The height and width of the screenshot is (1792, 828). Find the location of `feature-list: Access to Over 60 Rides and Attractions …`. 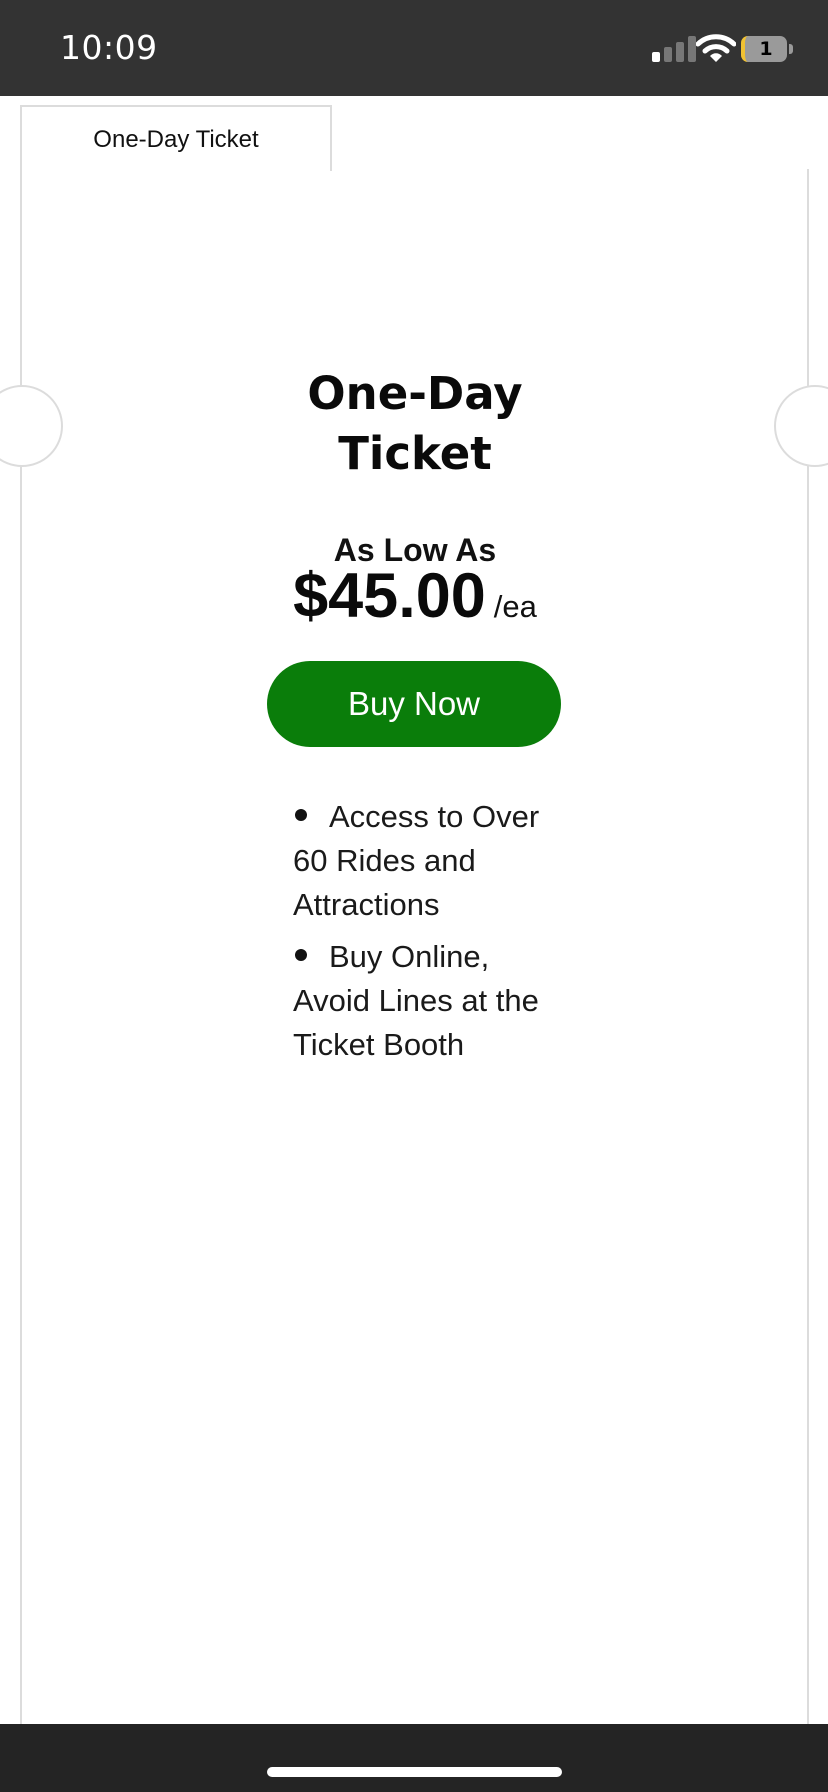

feature-list: Access to Over 60 Rides and Attractions … is located at coordinates (423, 935).